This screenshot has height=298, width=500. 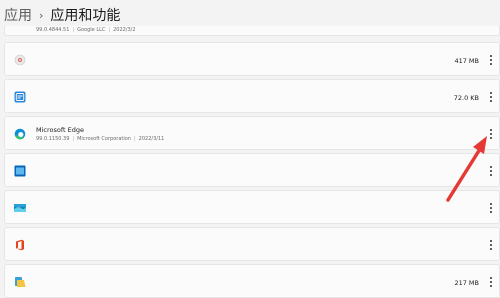 I want to click on list-item: 417 MB, so click(x=252, y=59).